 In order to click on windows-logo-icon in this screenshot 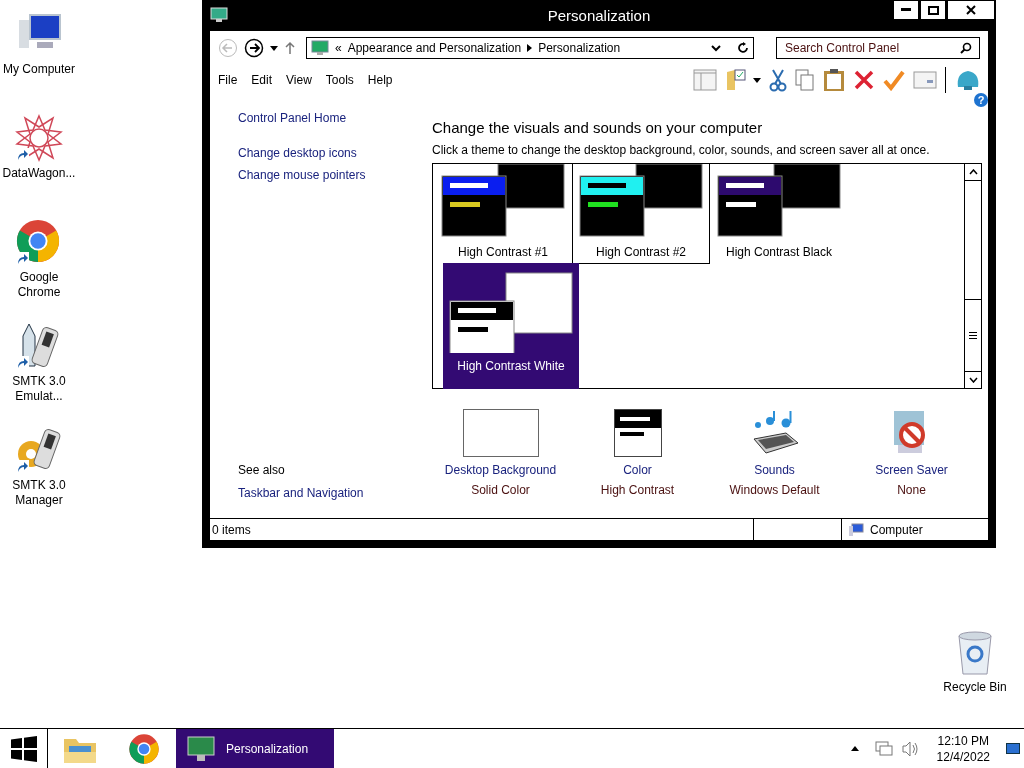, I will do `click(23, 748)`.